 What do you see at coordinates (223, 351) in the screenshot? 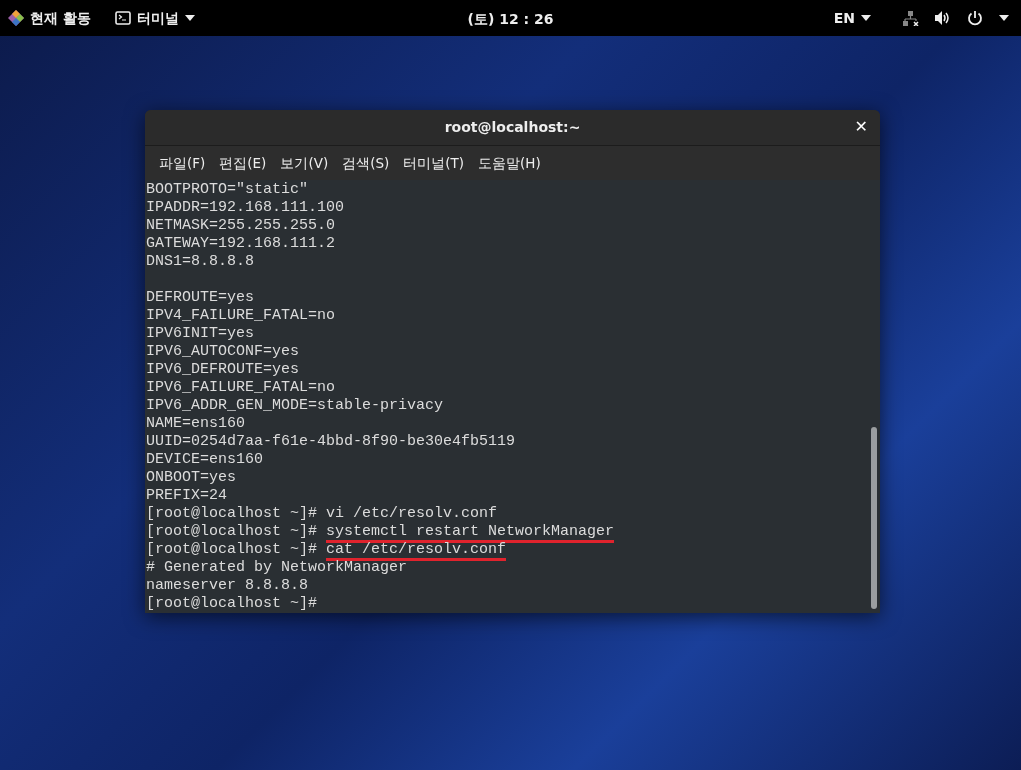
I see `terminal-output-line: IPV6_AUTOCONF=yes` at bounding box center [223, 351].